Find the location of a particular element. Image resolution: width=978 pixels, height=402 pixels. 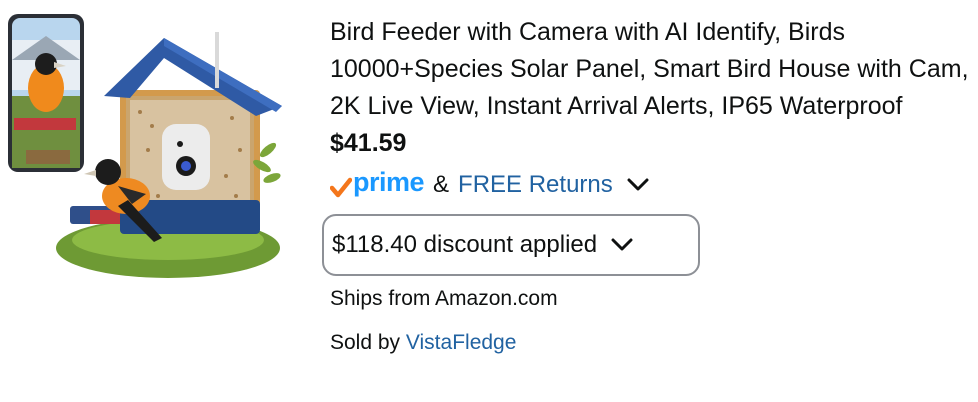

free-returns-toggle is located at coordinates (638, 185).